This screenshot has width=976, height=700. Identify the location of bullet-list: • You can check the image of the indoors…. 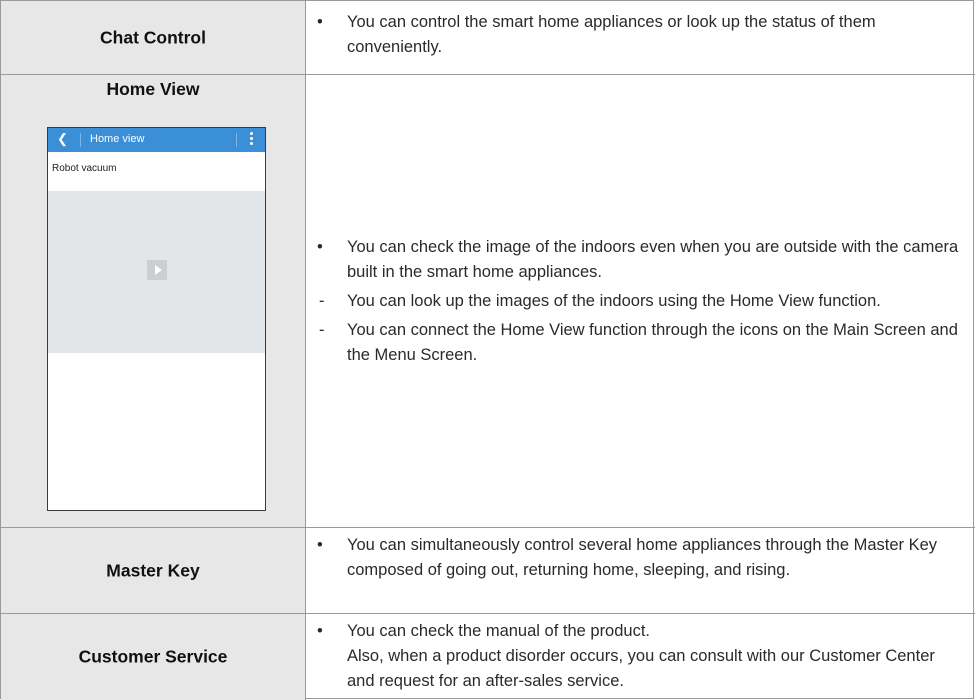
(641, 301).